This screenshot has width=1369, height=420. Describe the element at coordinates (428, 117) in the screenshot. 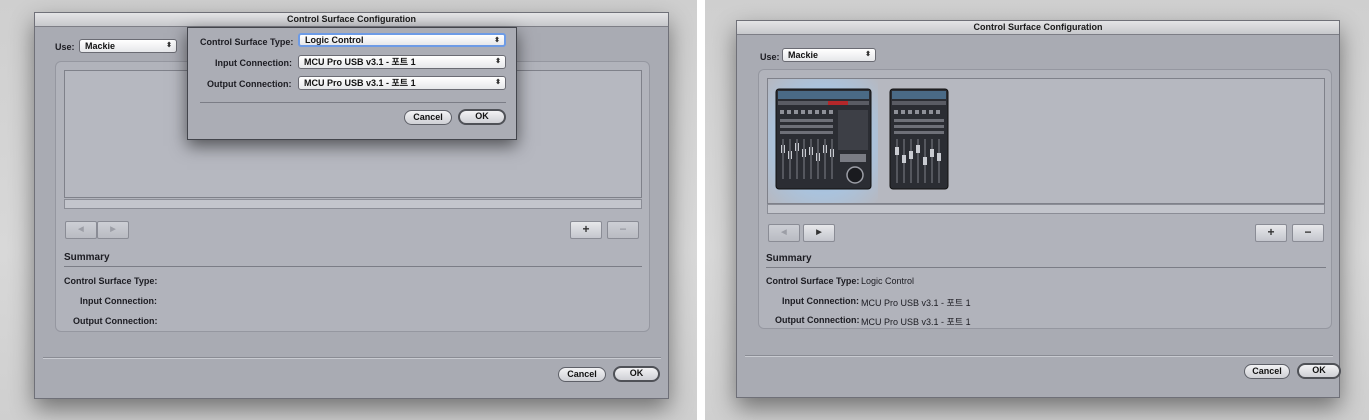

I see `sheet-cancel-button: Cancel` at that location.